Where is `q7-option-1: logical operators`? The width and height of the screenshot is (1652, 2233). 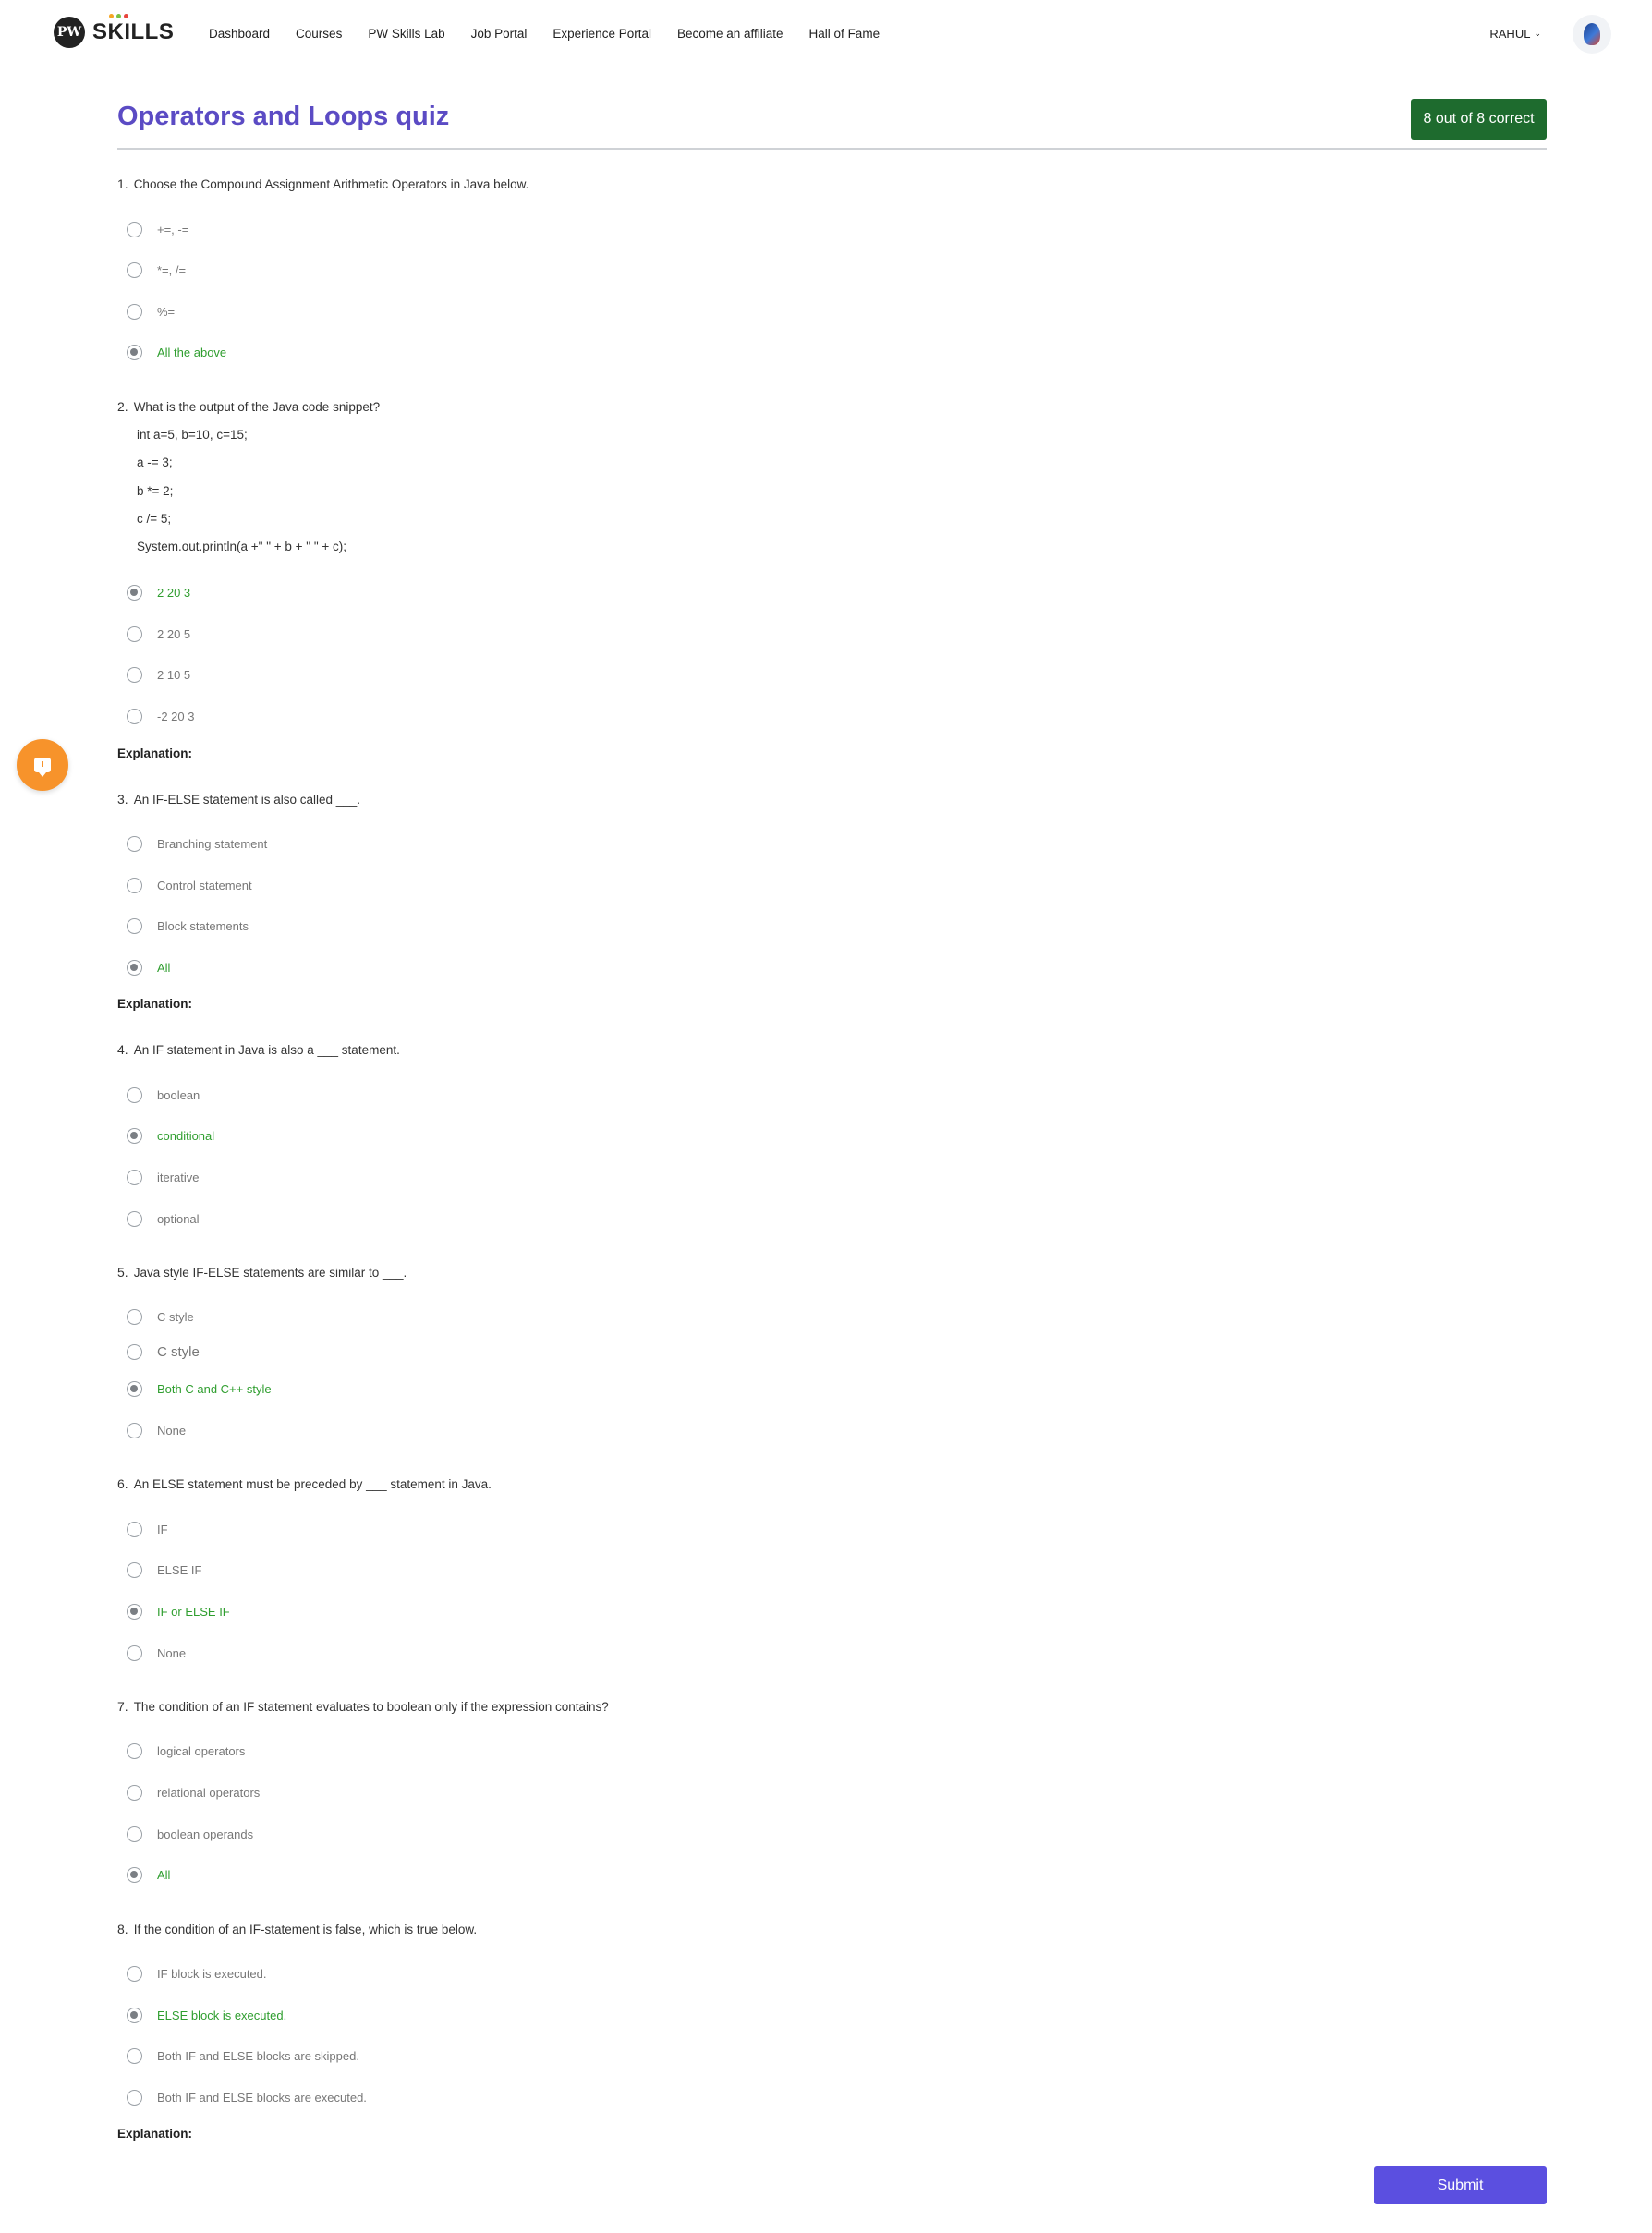
q7-option-1: logical operators is located at coordinates (186, 1751).